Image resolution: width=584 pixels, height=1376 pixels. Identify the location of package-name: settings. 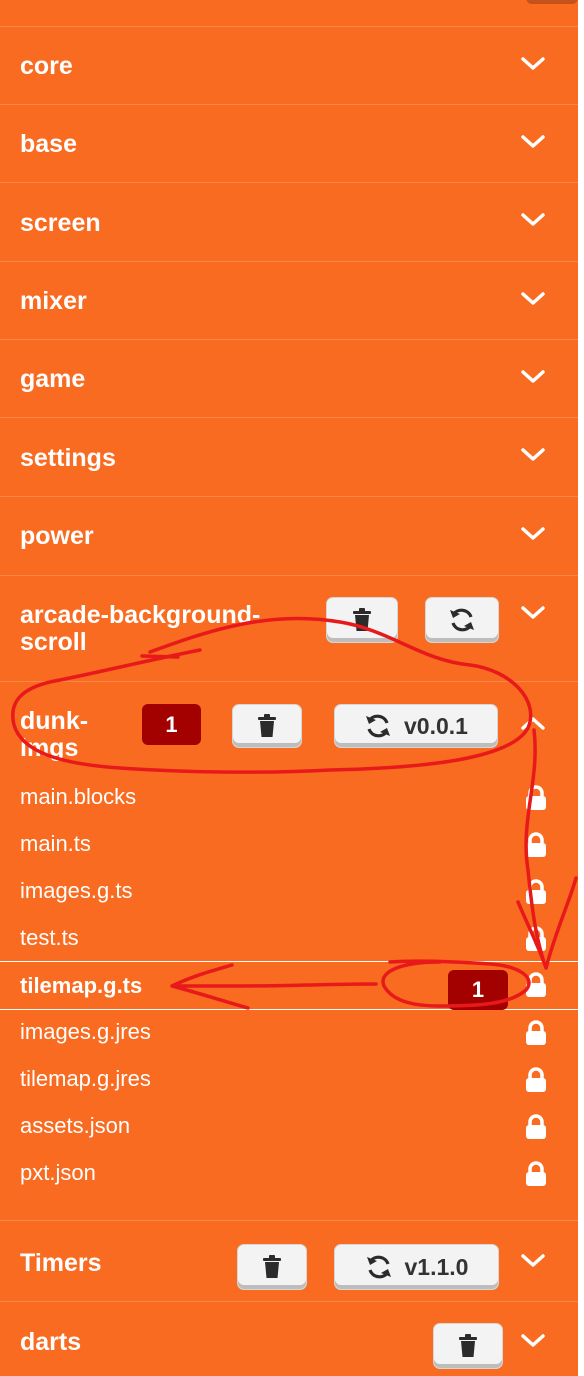
(68, 458).